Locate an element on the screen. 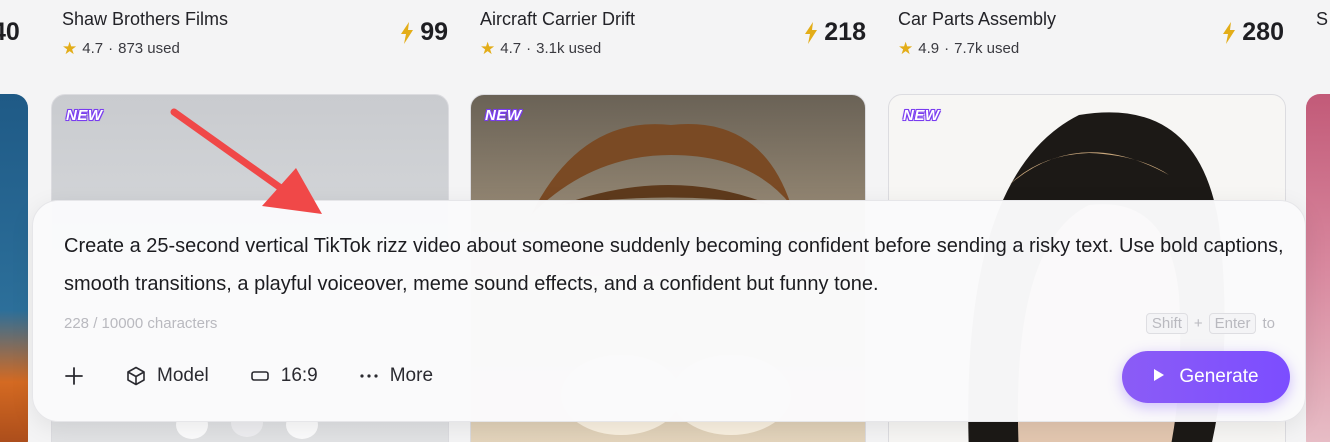 Image resolution: width=1330 pixels, height=442 pixels. template-card-partial-left is located at coordinates (14, 268).